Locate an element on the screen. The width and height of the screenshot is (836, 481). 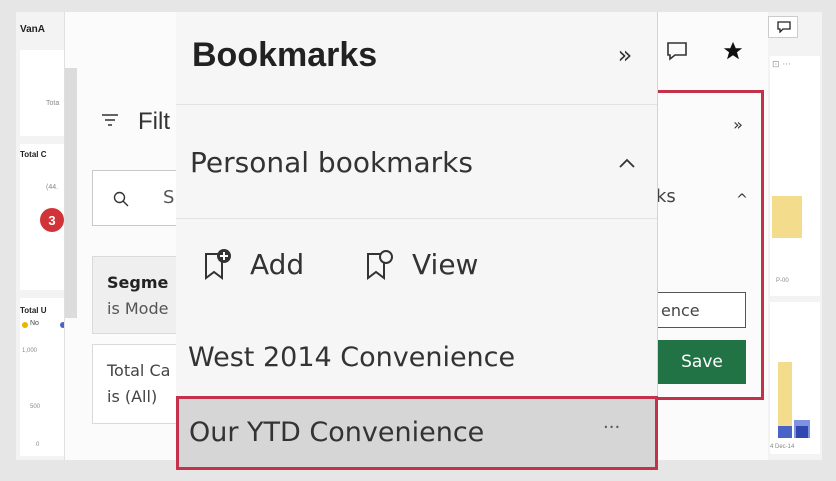
bookmarks-back-section: ks is located at coordinates (666, 196).